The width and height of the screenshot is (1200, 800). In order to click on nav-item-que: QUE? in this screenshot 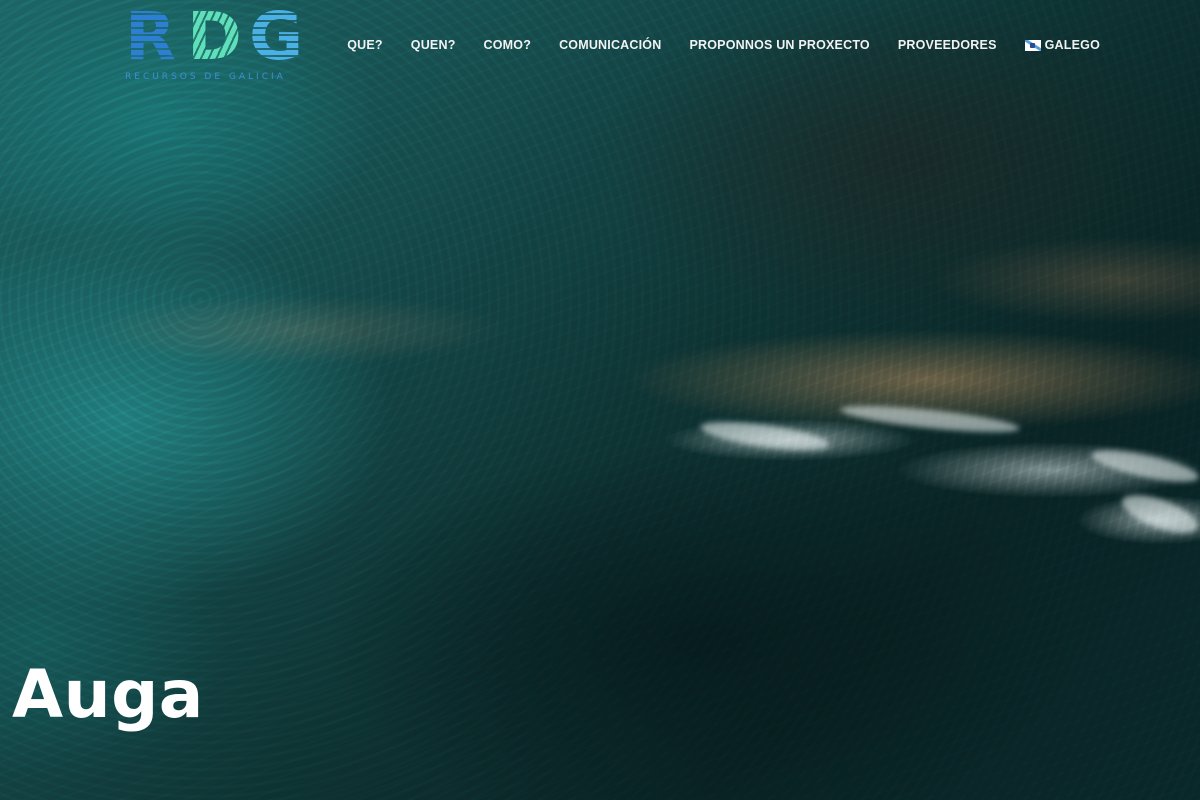, I will do `click(365, 45)`.